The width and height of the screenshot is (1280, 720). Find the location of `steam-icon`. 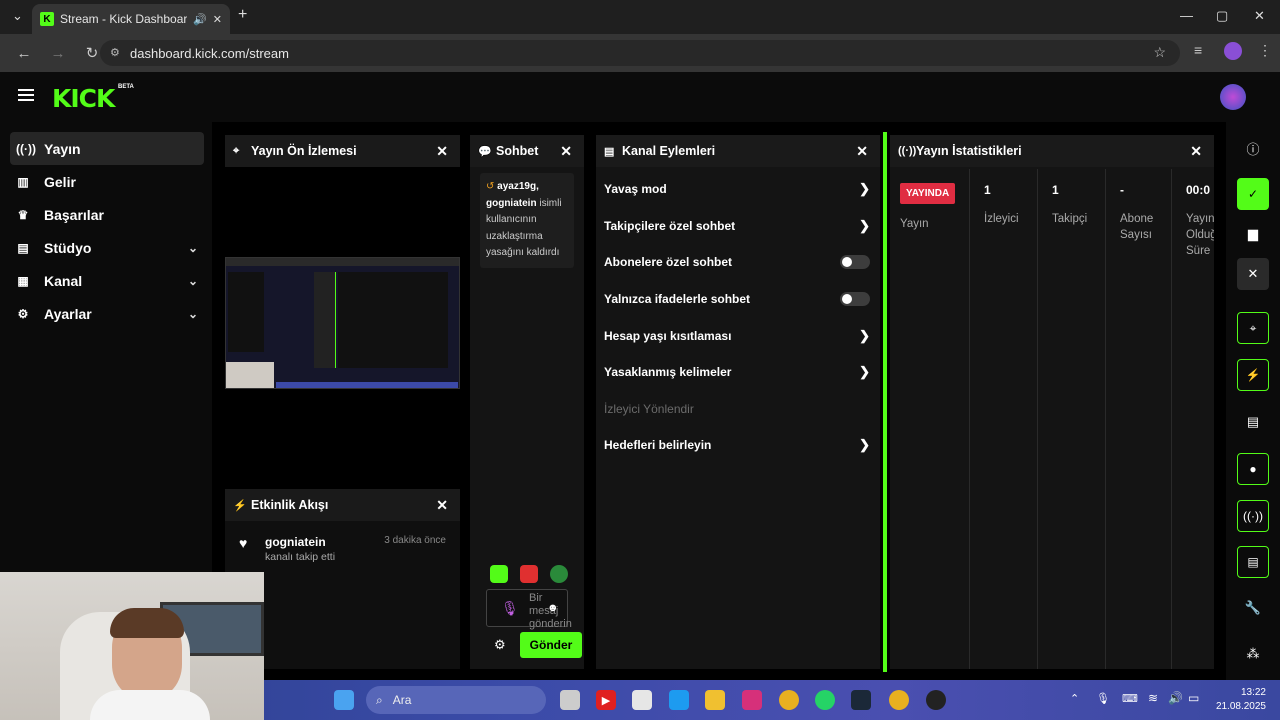

steam-icon is located at coordinates (861, 700).